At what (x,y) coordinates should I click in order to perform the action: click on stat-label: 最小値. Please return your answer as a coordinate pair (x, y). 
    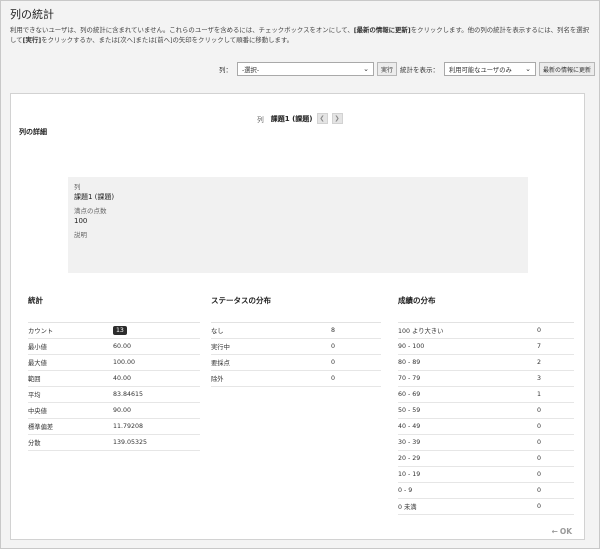
    Looking at the image, I should click on (37, 347).